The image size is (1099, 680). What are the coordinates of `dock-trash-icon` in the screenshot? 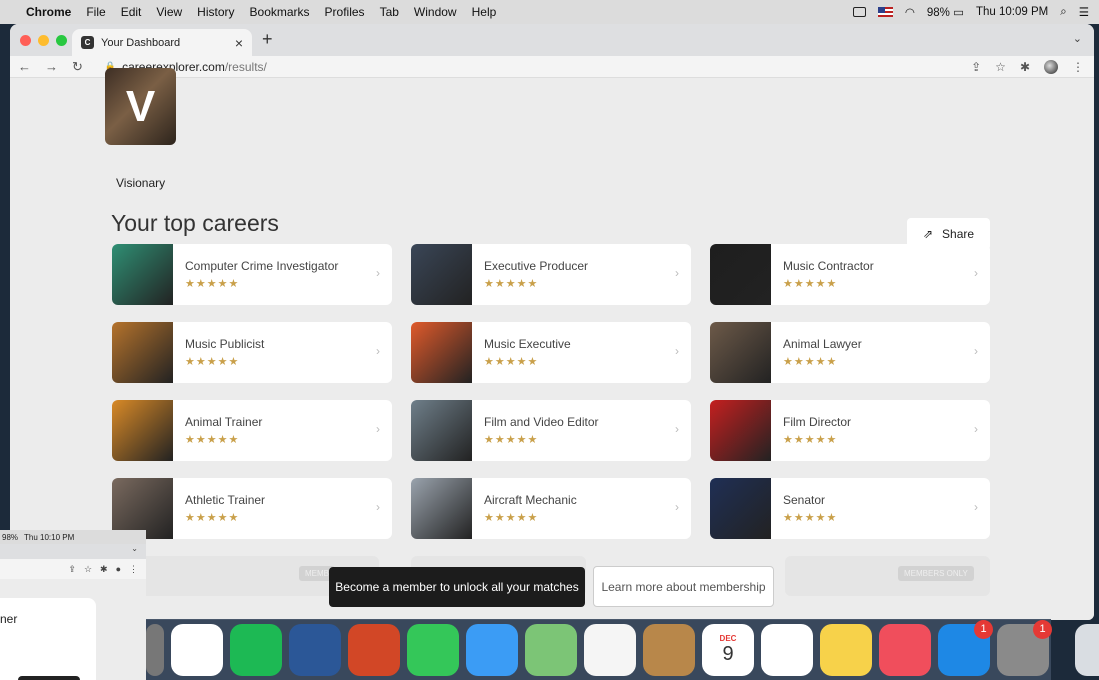 It's located at (1087, 649).